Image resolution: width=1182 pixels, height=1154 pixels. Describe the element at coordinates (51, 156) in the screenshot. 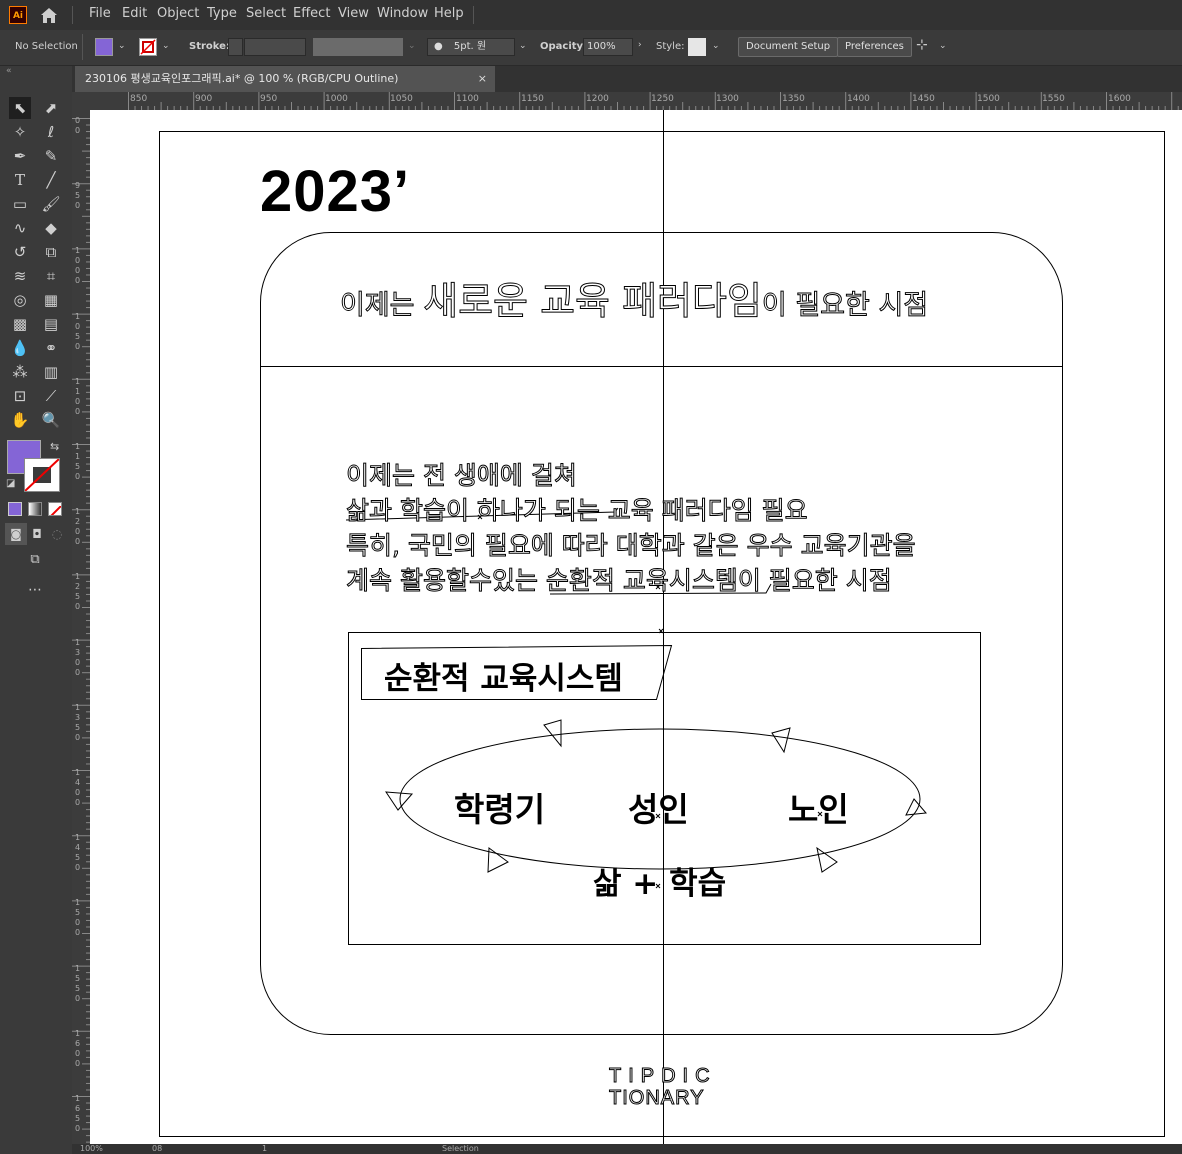

I see `curvature-tool-icon: ✎` at that location.